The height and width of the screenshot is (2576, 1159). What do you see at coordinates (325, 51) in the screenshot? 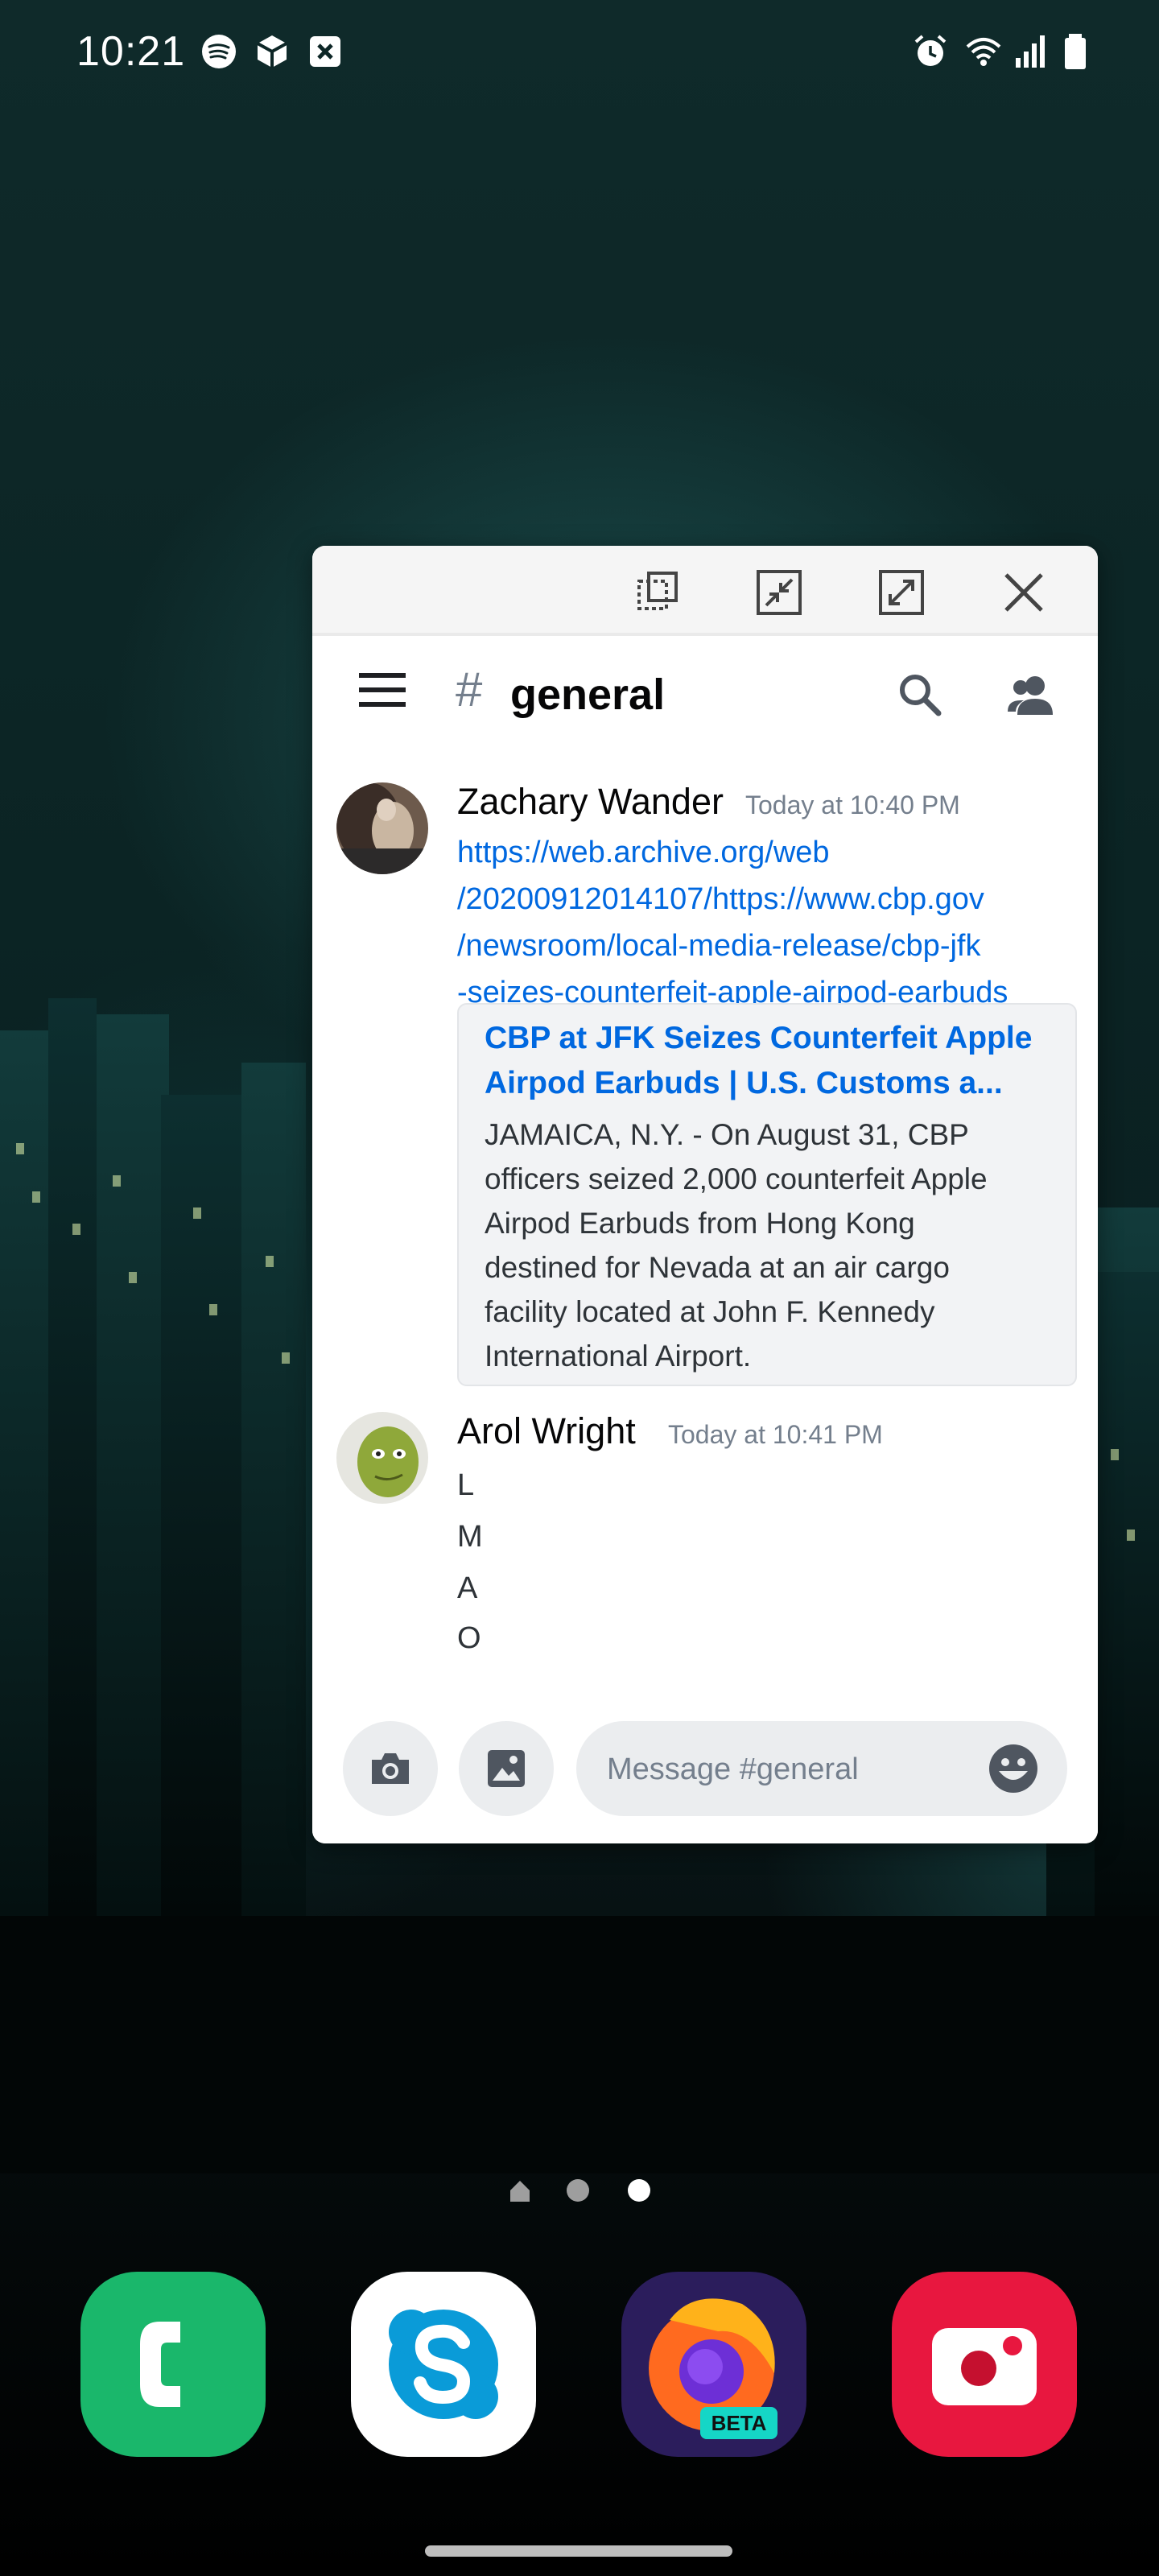
I see `close-box-icon` at bounding box center [325, 51].